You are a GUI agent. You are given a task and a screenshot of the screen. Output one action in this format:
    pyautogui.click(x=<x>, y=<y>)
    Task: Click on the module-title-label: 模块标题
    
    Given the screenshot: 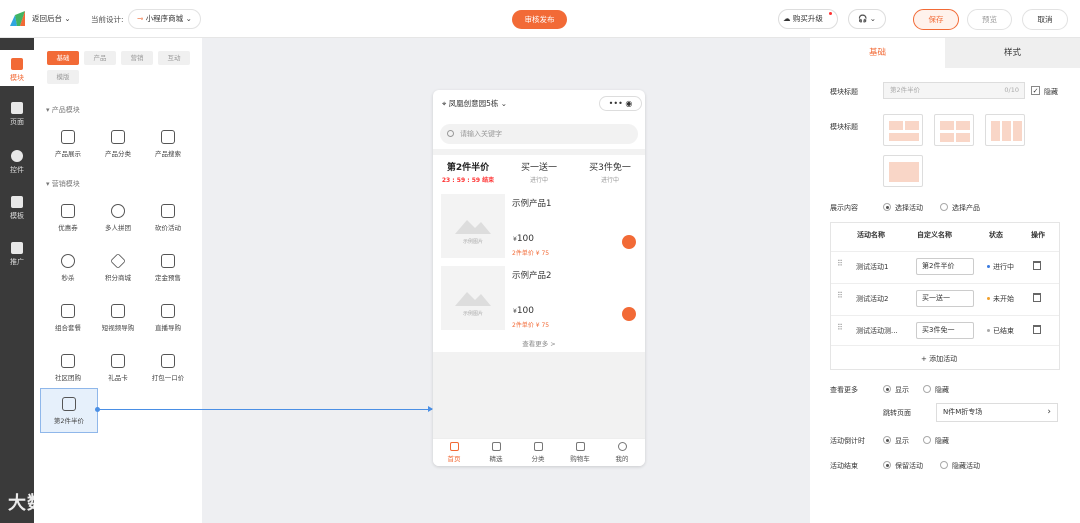 What is the action you would take?
    pyautogui.click(x=844, y=92)
    